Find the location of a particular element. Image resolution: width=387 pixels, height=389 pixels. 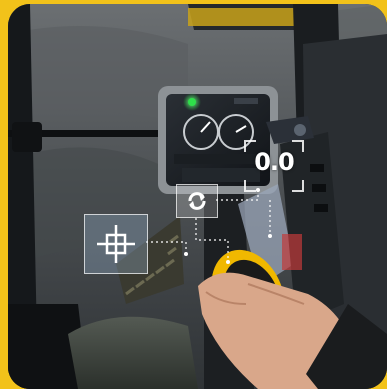

target-hud-box is located at coordinates (116, 244).